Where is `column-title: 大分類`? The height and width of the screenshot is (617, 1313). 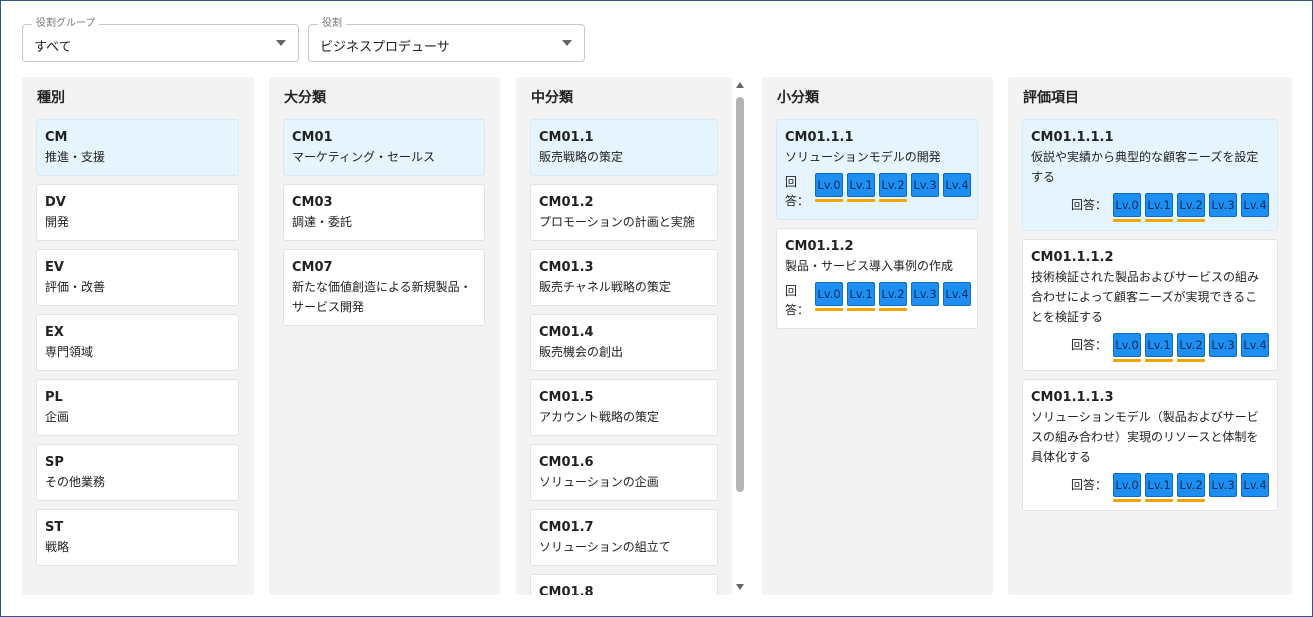 column-title: 大分類 is located at coordinates (305, 98).